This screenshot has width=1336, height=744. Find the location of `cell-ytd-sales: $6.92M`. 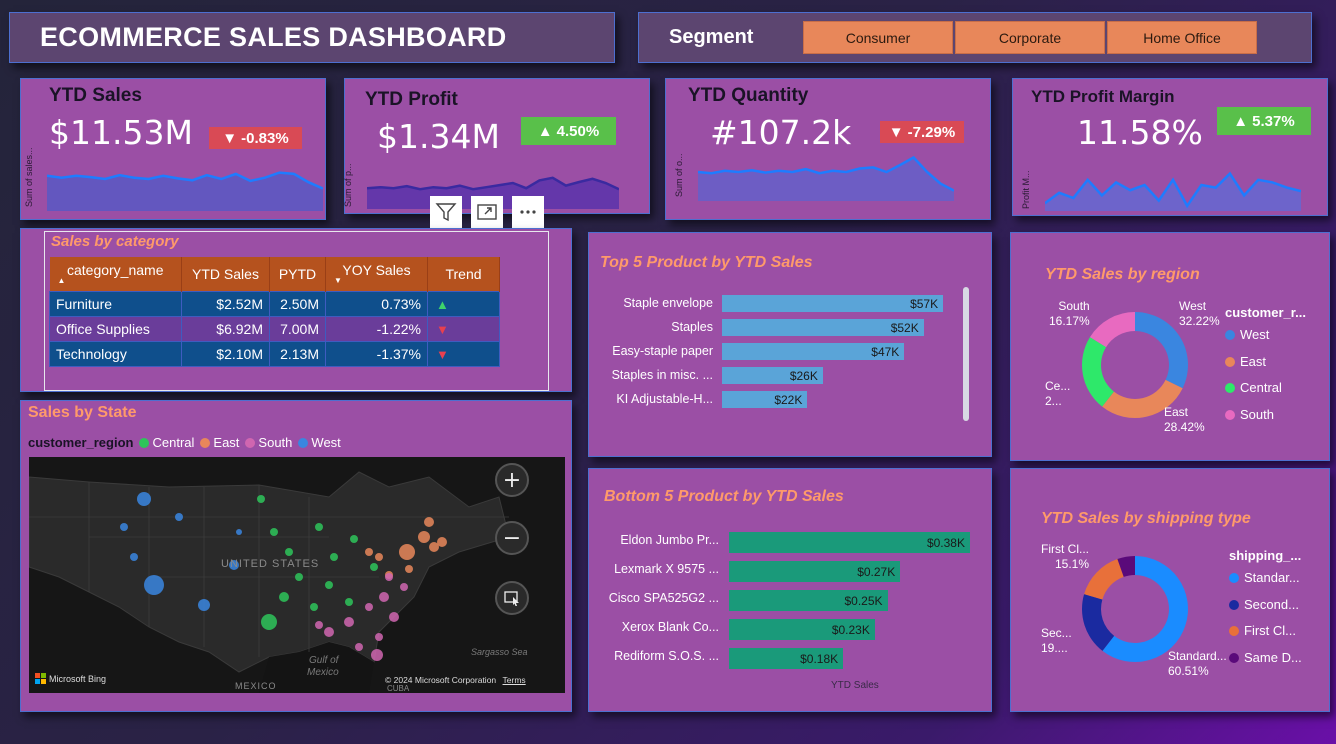

cell-ytd-sales: $6.92M is located at coordinates (225, 328).